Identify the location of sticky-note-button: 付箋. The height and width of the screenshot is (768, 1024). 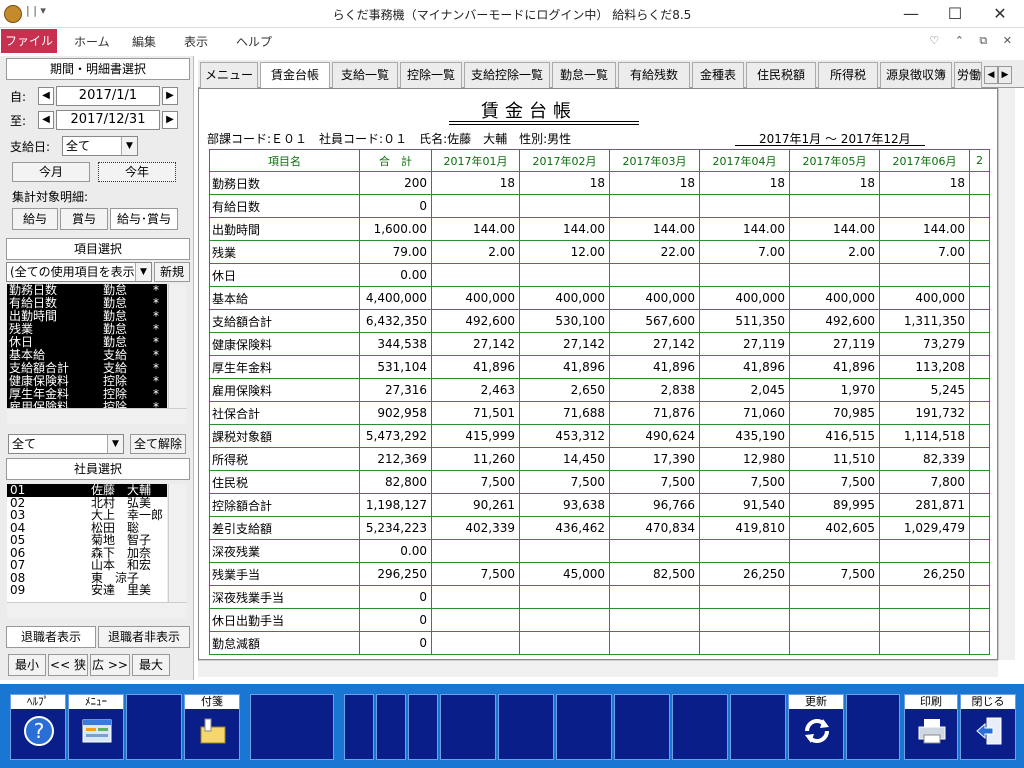
(212, 727).